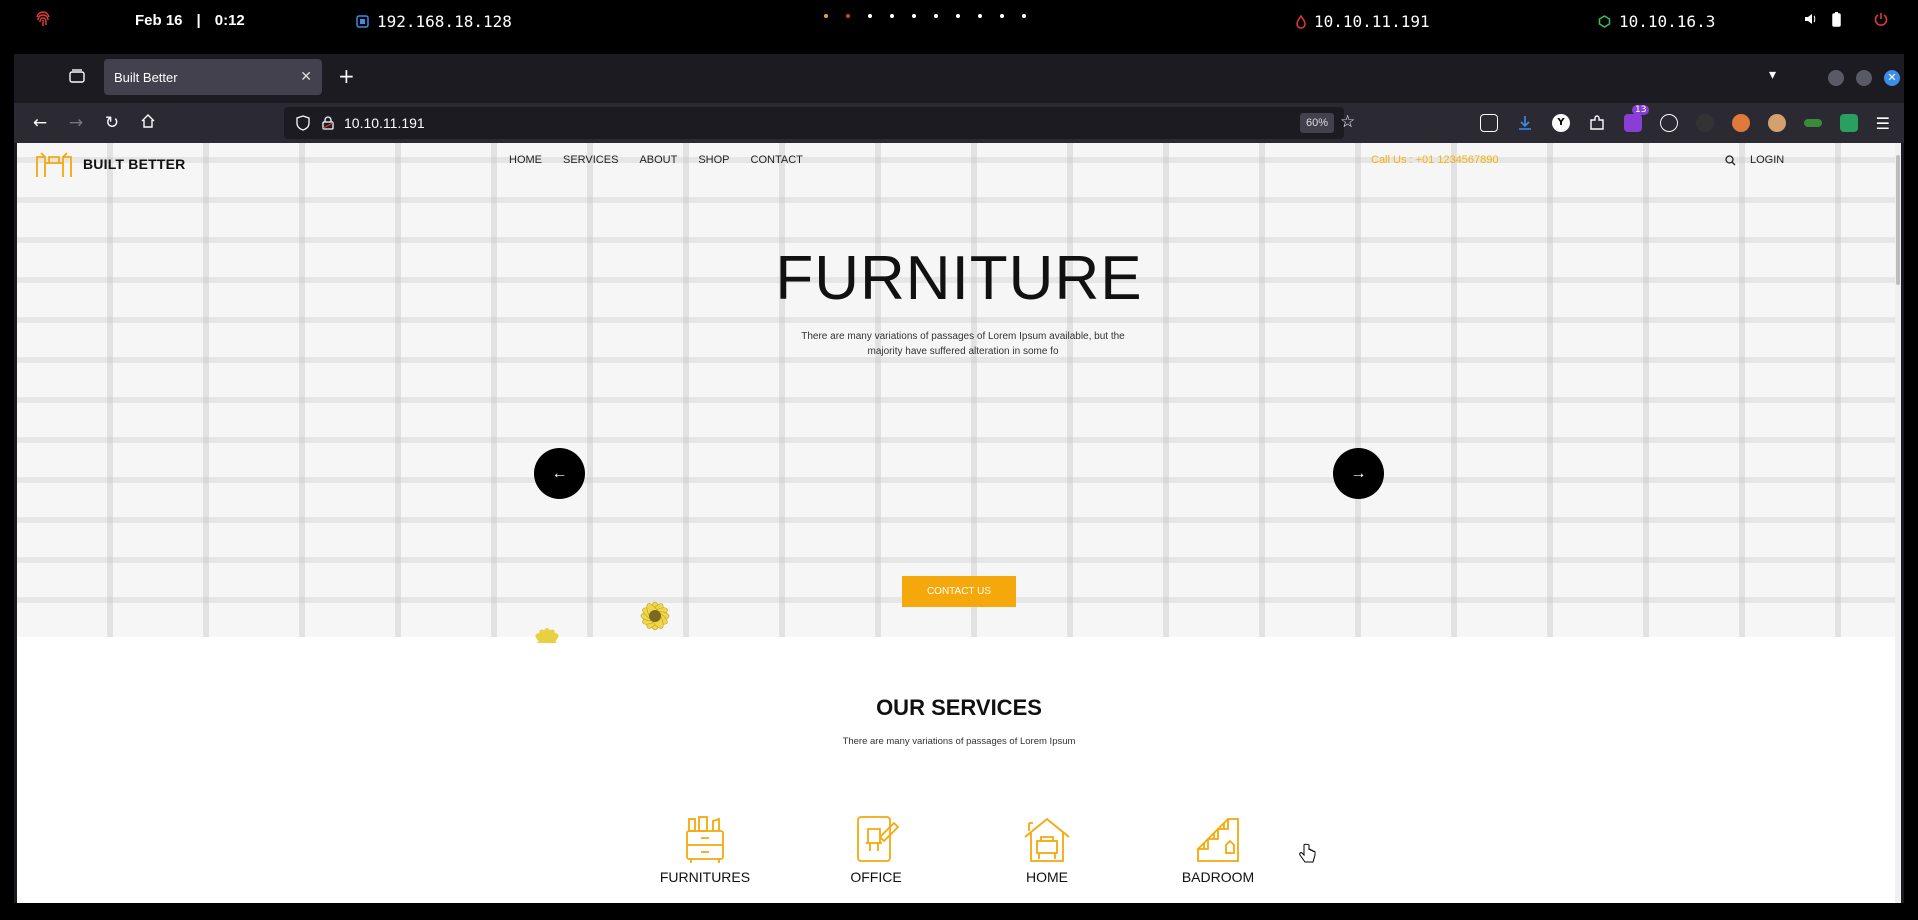  I want to click on extension-green-icon, so click(1813, 123).